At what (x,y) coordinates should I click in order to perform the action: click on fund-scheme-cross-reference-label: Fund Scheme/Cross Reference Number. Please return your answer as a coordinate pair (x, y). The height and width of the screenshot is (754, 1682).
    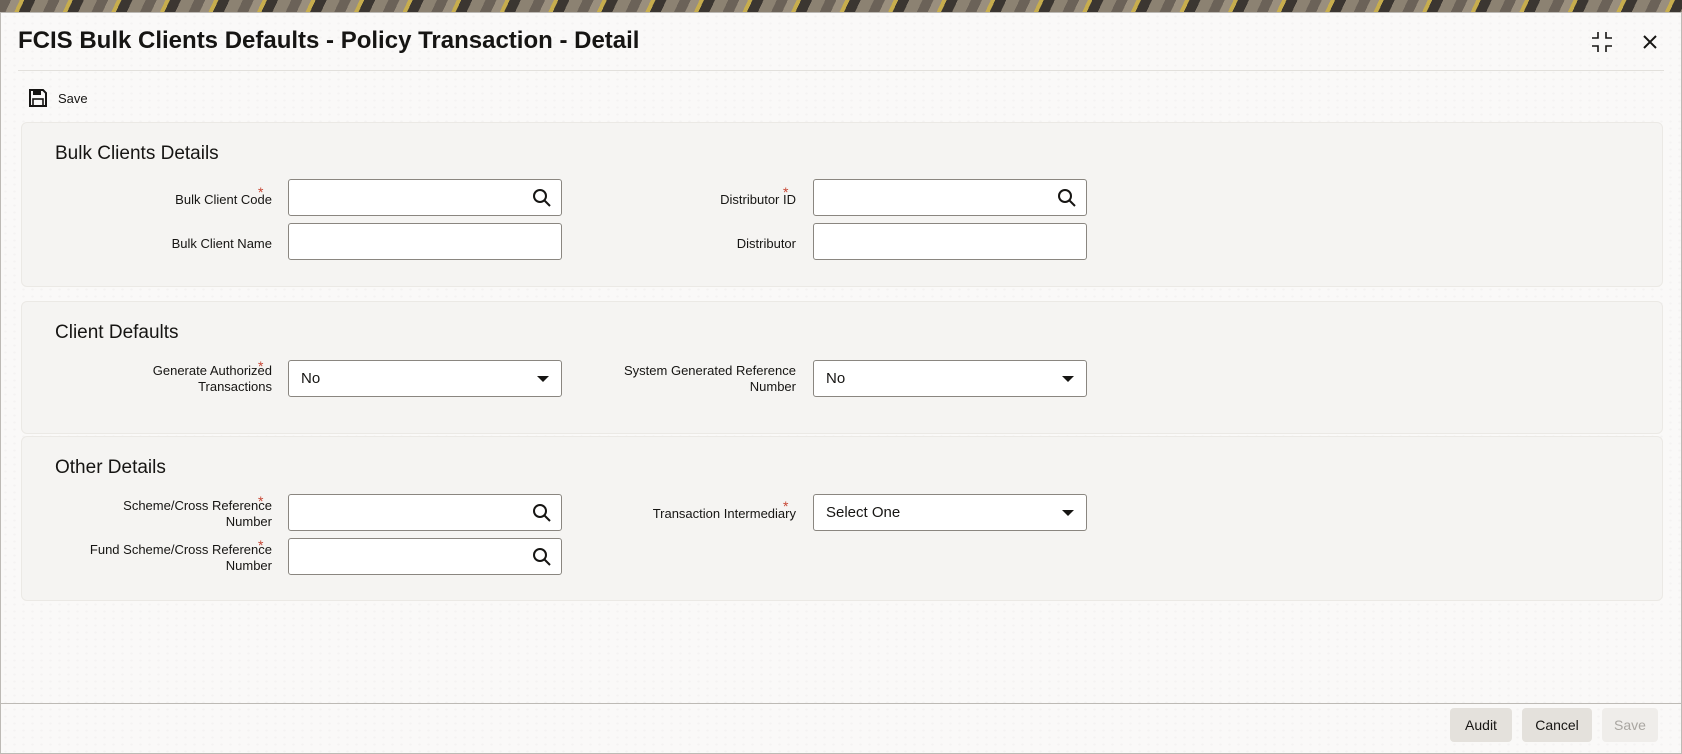
    Looking at the image, I should click on (157, 558).